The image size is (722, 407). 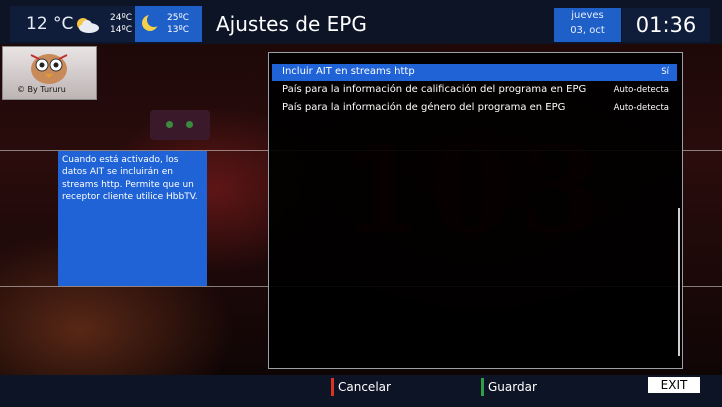 What do you see at coordinates (587, 15) in the screenshot?
I see `date-weekday: jueves` at bounding box center [587, 15].